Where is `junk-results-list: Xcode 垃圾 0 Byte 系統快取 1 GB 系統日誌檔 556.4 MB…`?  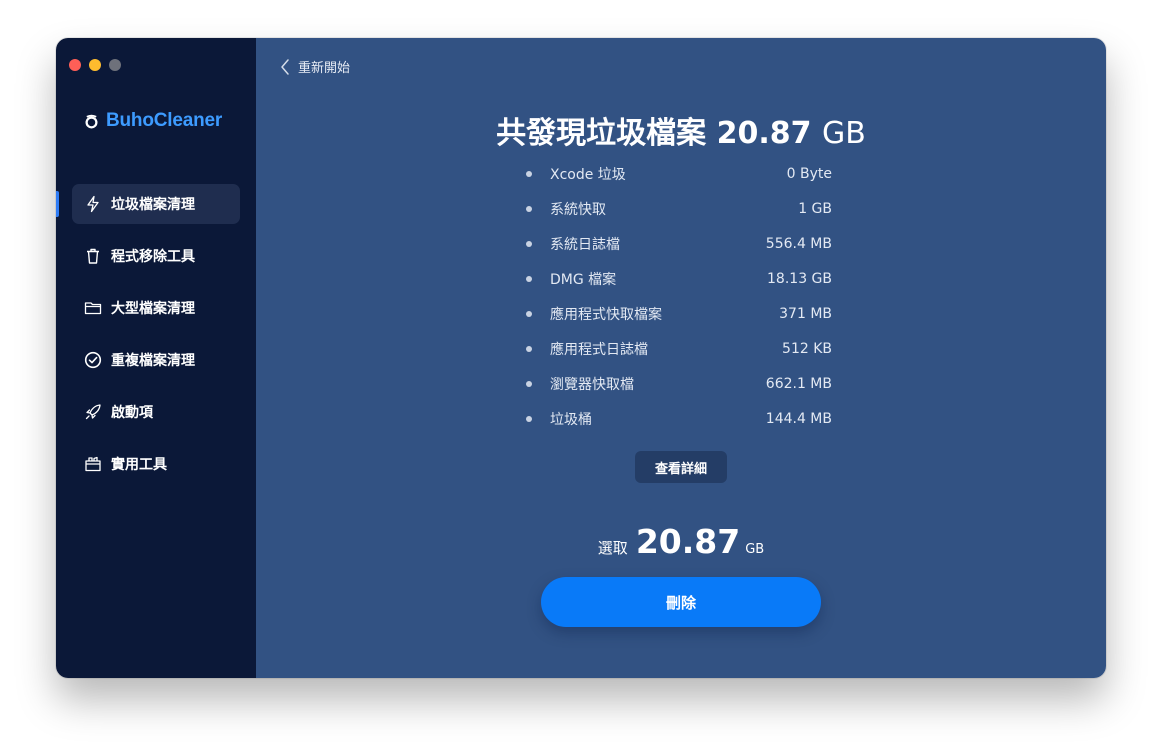 junk-results-list: Xcode 垃圾 0 Byte 系統快取 1 GB 系統日誌檔 556.4 MB… is located at coordinates (679, 296).